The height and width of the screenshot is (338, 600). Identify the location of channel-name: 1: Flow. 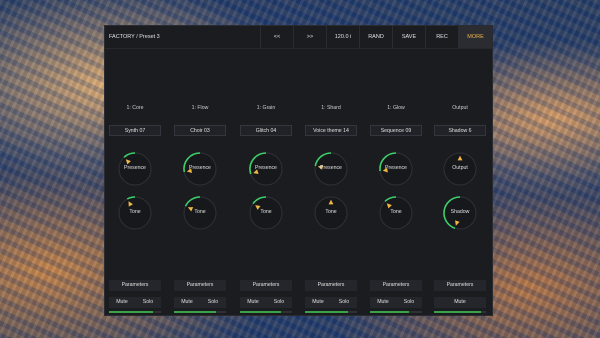
(200, 108).